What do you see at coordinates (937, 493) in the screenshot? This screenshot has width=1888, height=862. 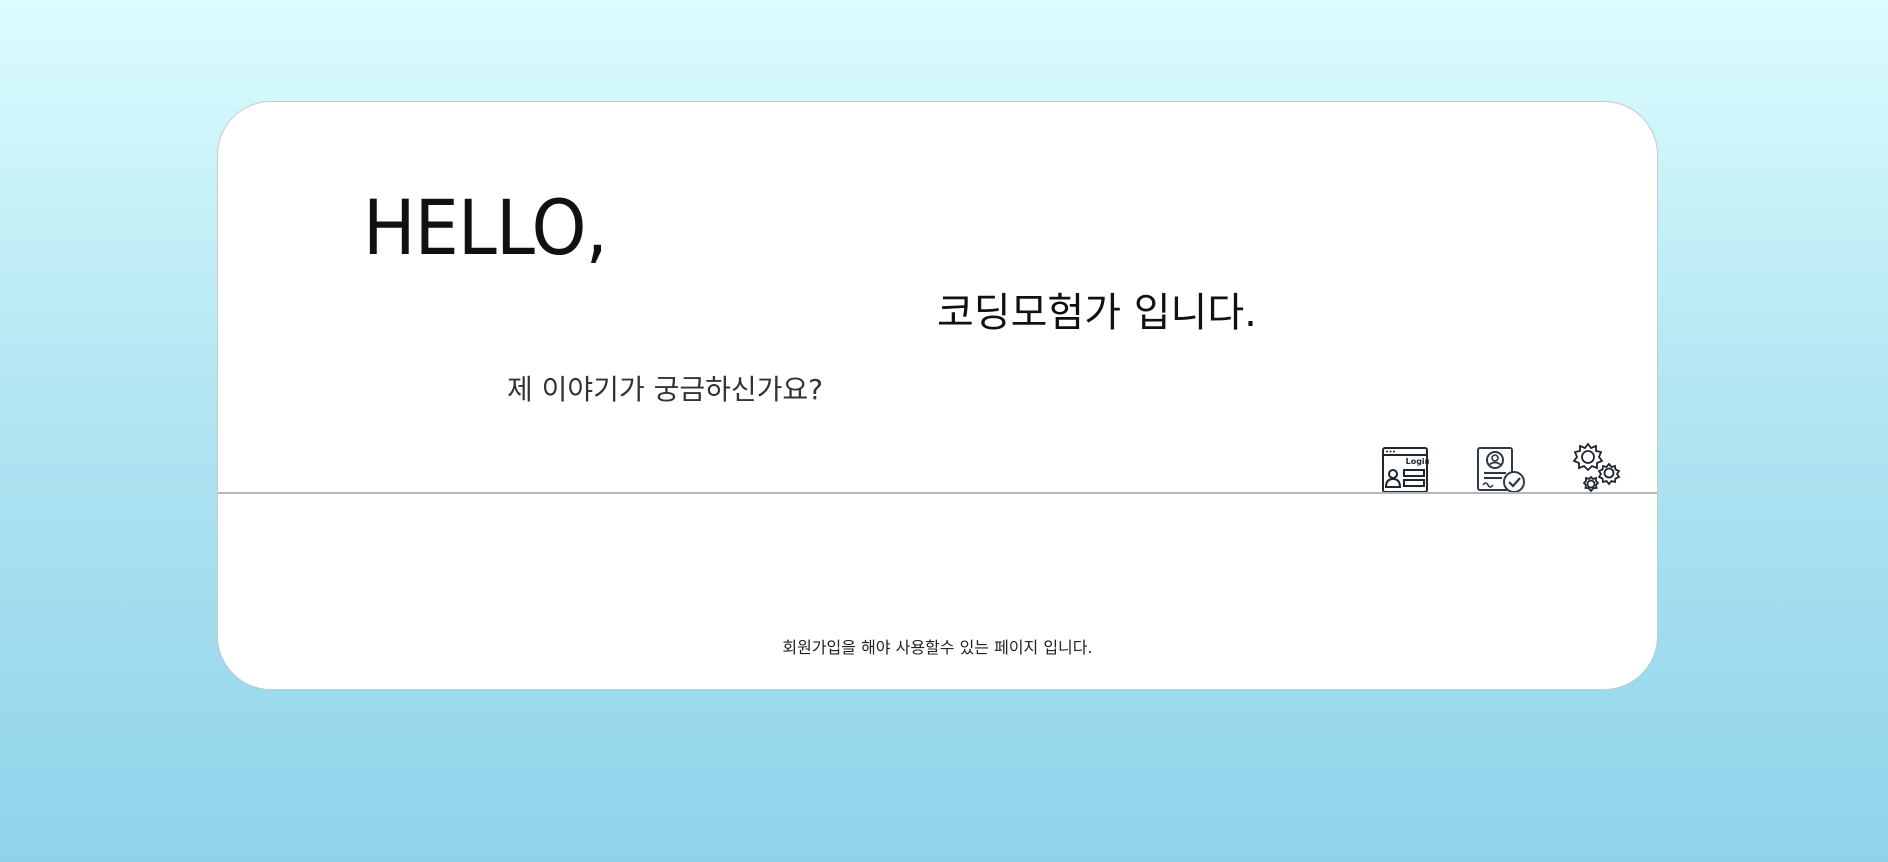 I see `section-divider` at bounding box center [937, 493].